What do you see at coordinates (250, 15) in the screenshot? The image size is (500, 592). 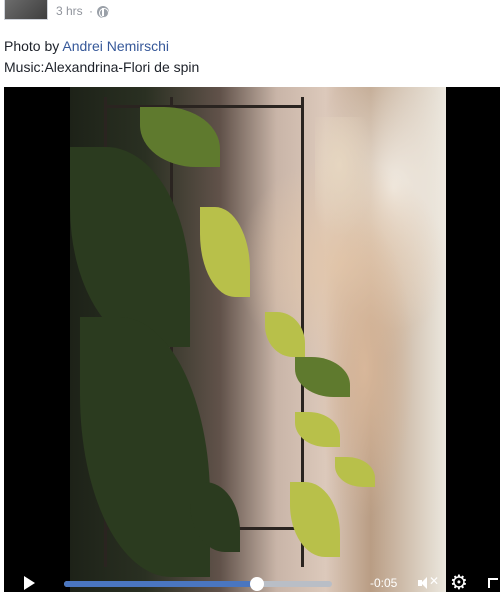 I see `post-header: 3 hrs ·` at bounding box center [250, 15].